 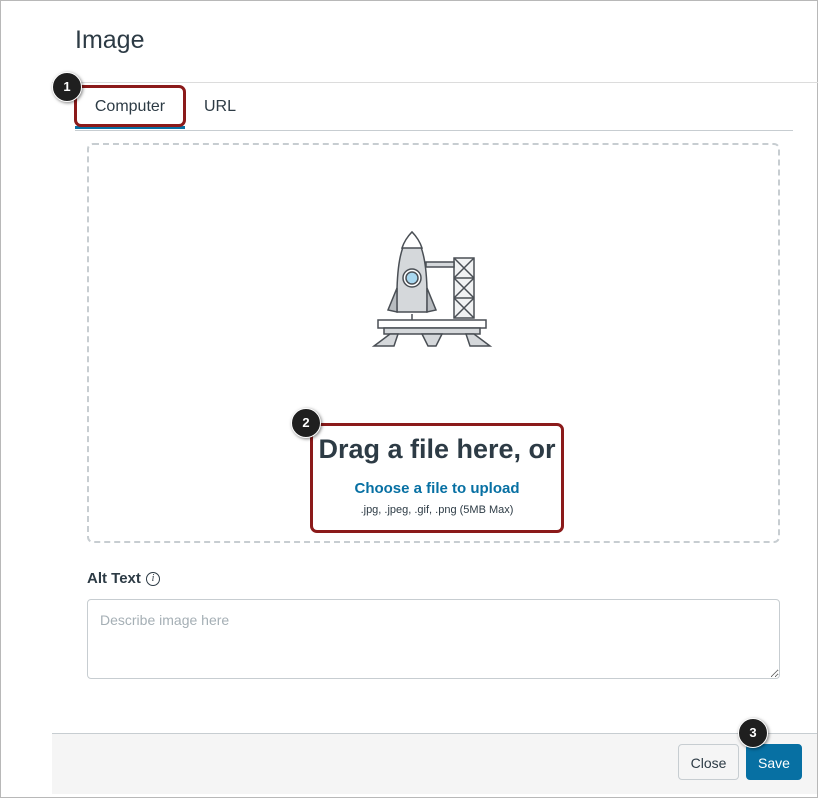 What do you see at coordinates (130, 106) in the screenshot?
I see `callout-highlight-tabs` at bounding box center [130, 106].